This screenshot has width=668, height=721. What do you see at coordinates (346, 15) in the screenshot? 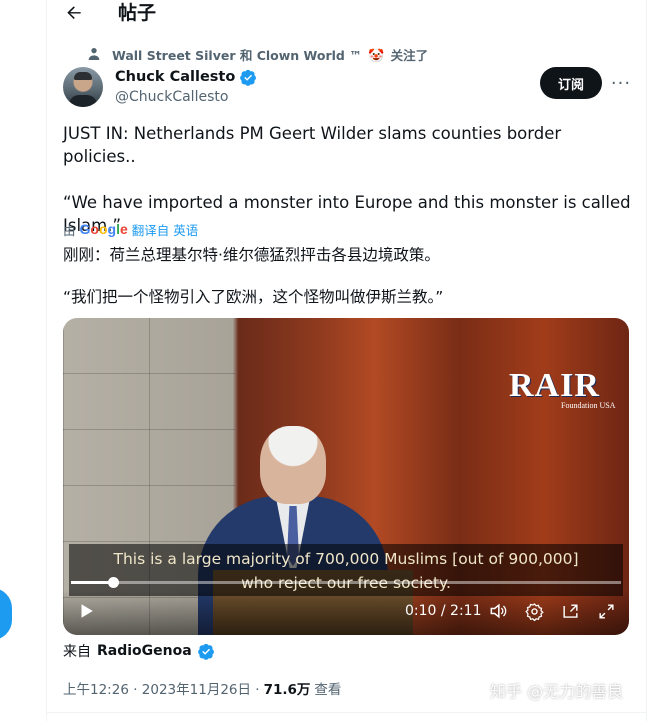
I see `page-header: 帖子` at bounding box center [346, 15].